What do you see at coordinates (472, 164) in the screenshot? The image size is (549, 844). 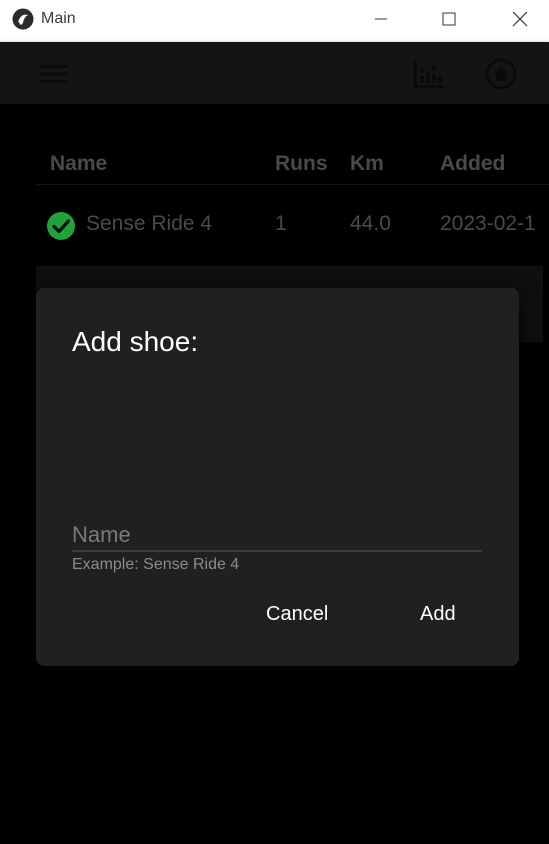 I see `column-header-added: Added` at bounding box center [472, 164].